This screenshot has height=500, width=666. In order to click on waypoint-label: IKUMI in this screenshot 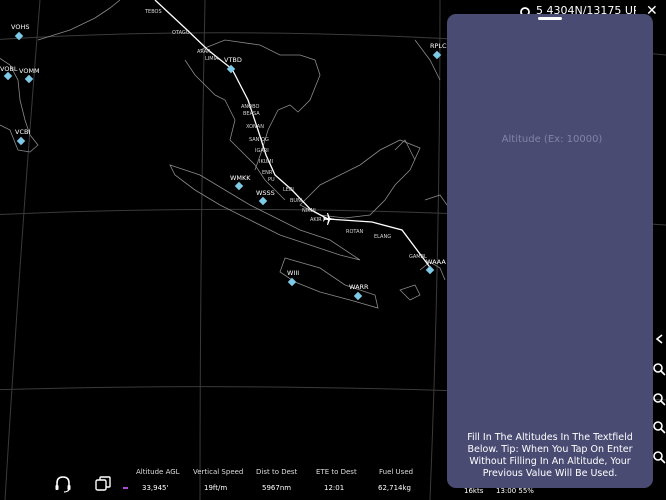, I will do `click(266, 162)`.